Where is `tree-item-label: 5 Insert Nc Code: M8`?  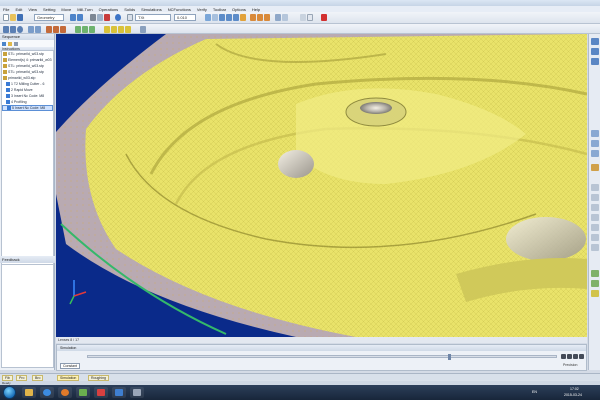 tree-item-label: 5 Insert Nc Code: M8 is located at coordinates (29, 108).